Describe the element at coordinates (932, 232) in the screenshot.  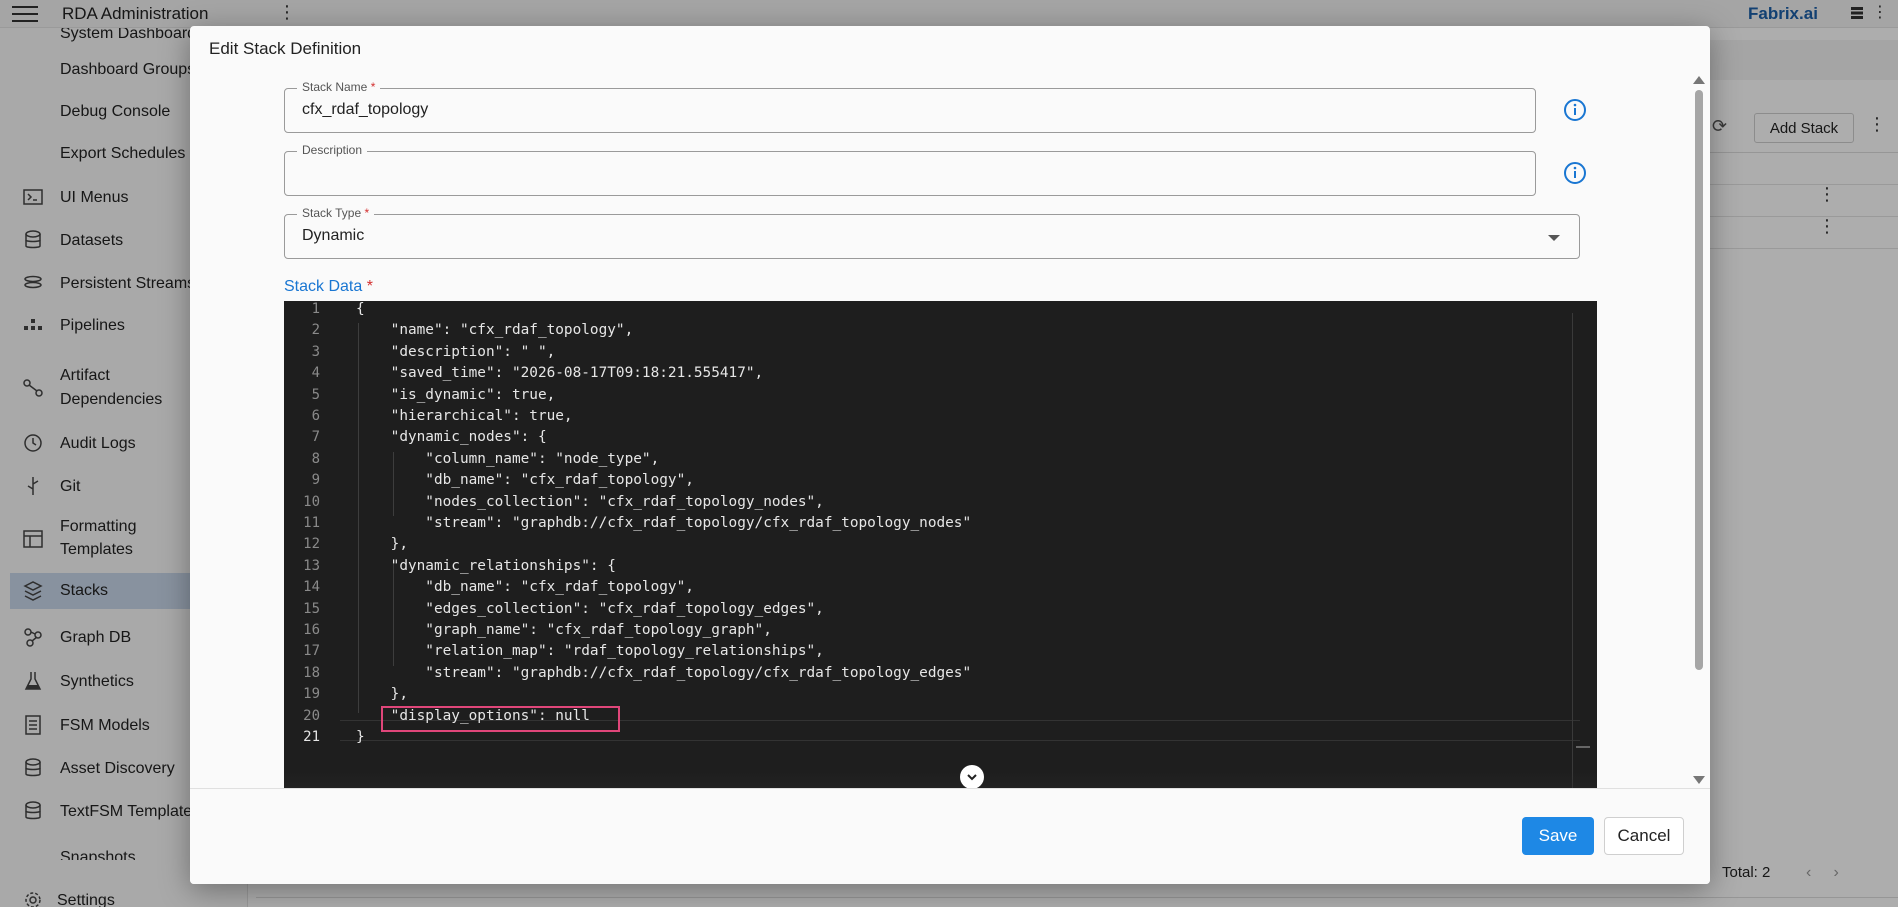
I see `stack-type-select: Stack Type * Dynamic` at that location.